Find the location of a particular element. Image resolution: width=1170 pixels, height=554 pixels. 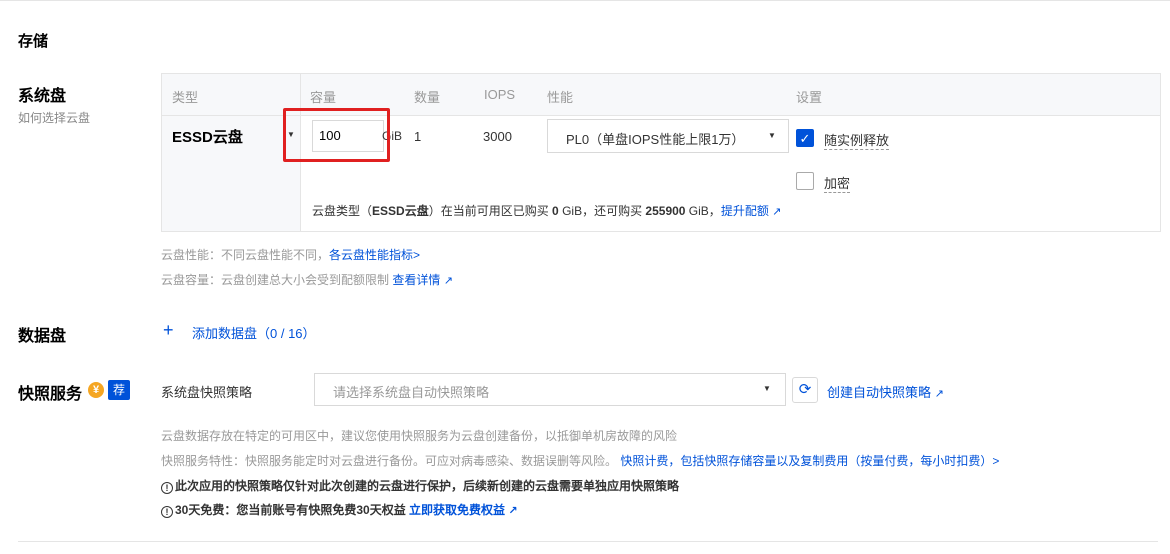

system-snapshot-policy-label: 系统盘快照策略 is located at coordinates (207, 392).